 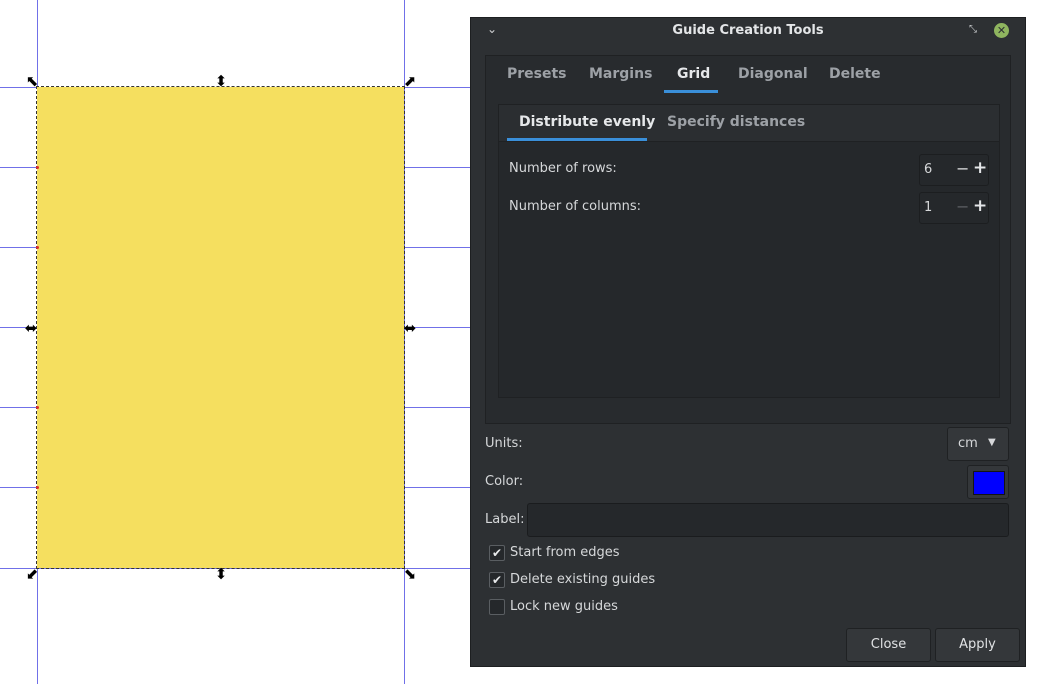 What do you see at coordinates (32, 574) in the screenshot?
I see `resize-handle-sw-icon: ⬋` at bounding box center [32, 574].